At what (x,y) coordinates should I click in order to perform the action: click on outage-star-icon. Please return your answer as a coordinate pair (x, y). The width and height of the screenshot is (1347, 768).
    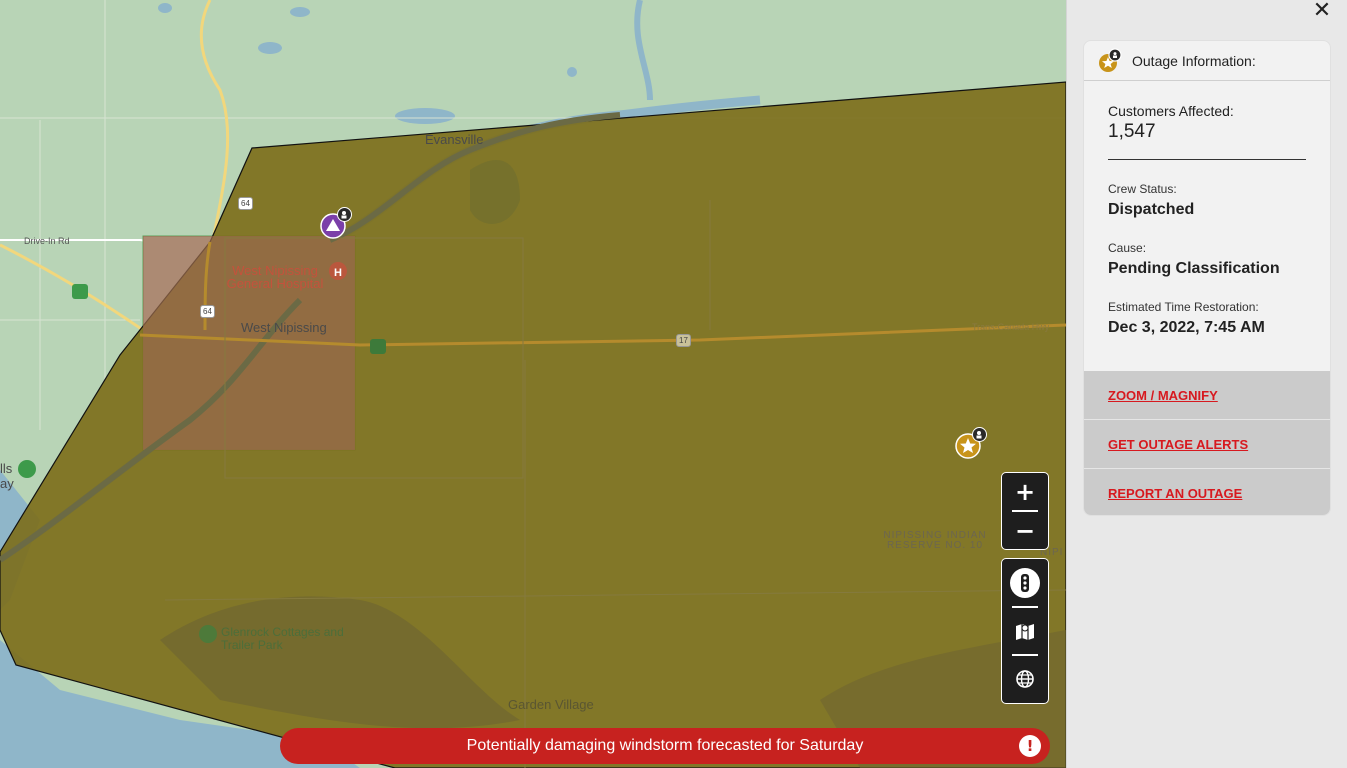
    Looking at the image, I should click on (1110, 59).